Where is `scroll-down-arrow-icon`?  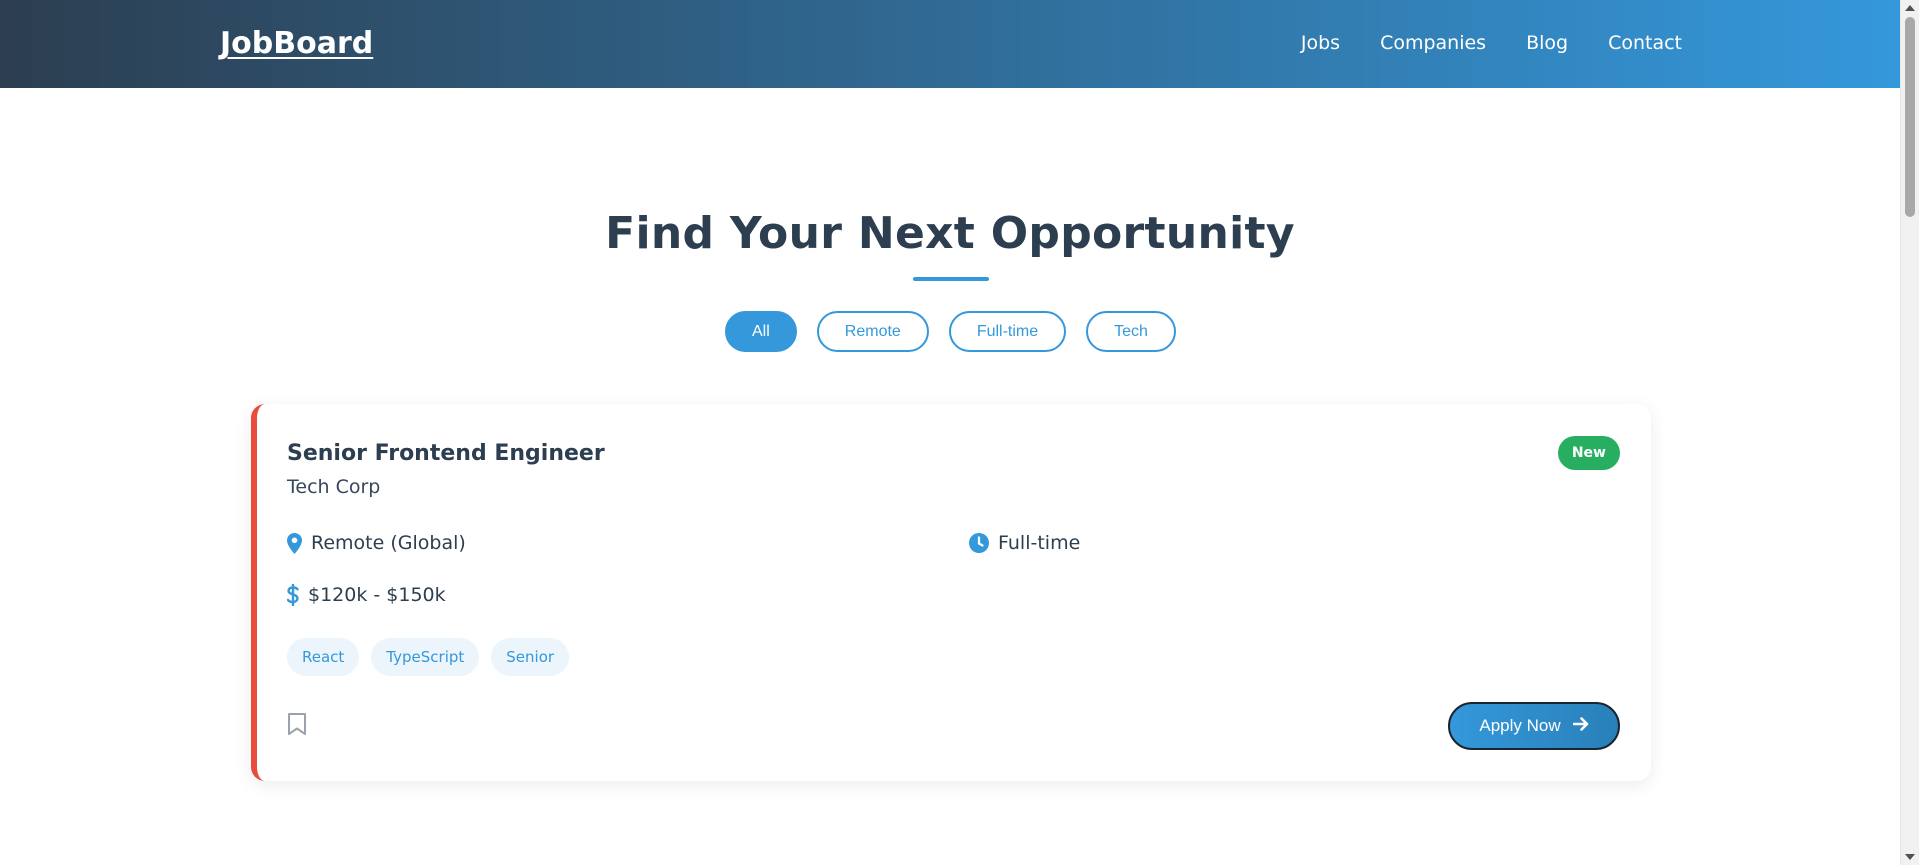 scroll-down-arrow-icon is located at coordinates (1910, 857).